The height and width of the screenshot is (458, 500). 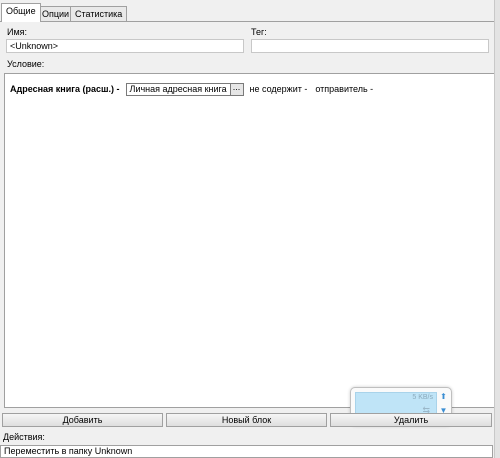 What do you see at coordinates (17, 32) in the screenshot?
I see `name-label: Имя:` at bounding box center [17, 32].